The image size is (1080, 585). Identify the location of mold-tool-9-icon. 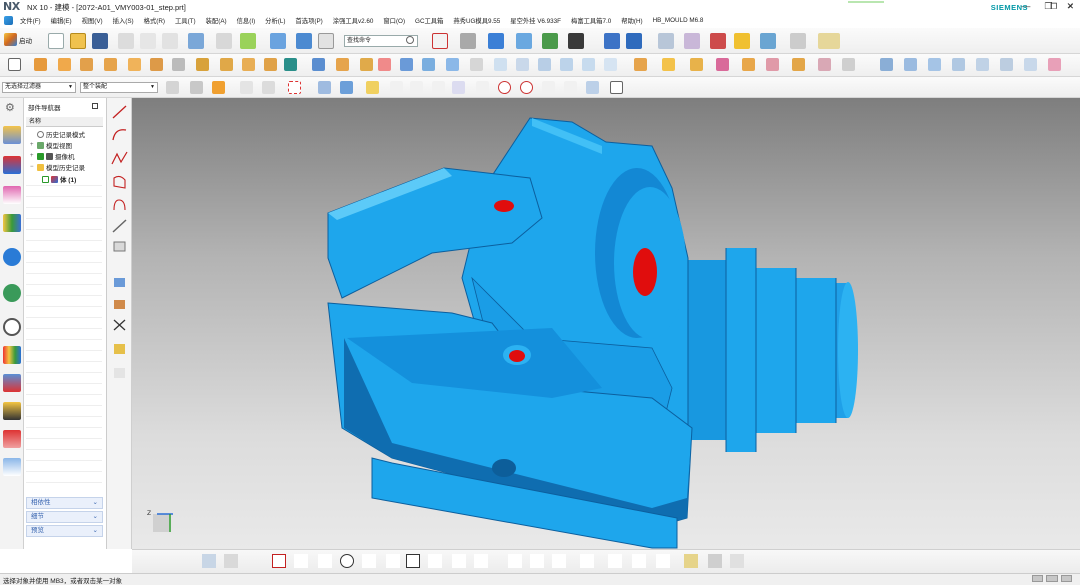
(848, 64).